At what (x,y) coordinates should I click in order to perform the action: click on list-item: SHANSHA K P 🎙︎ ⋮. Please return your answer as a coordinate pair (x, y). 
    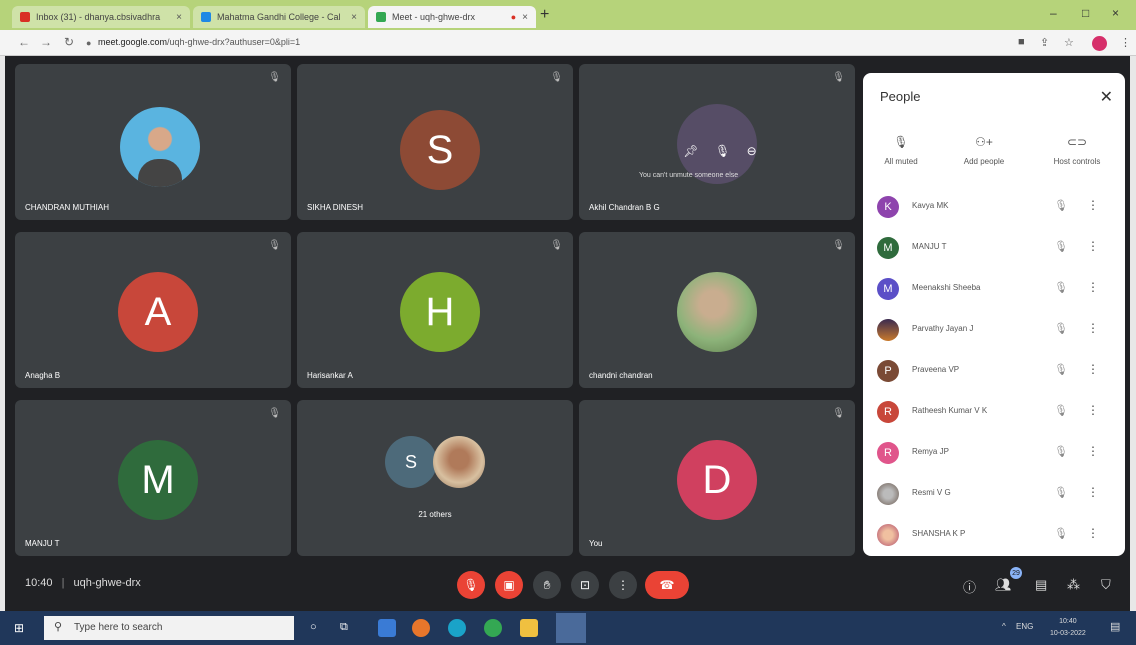
    Looking at the image, I should click on (994, 536).